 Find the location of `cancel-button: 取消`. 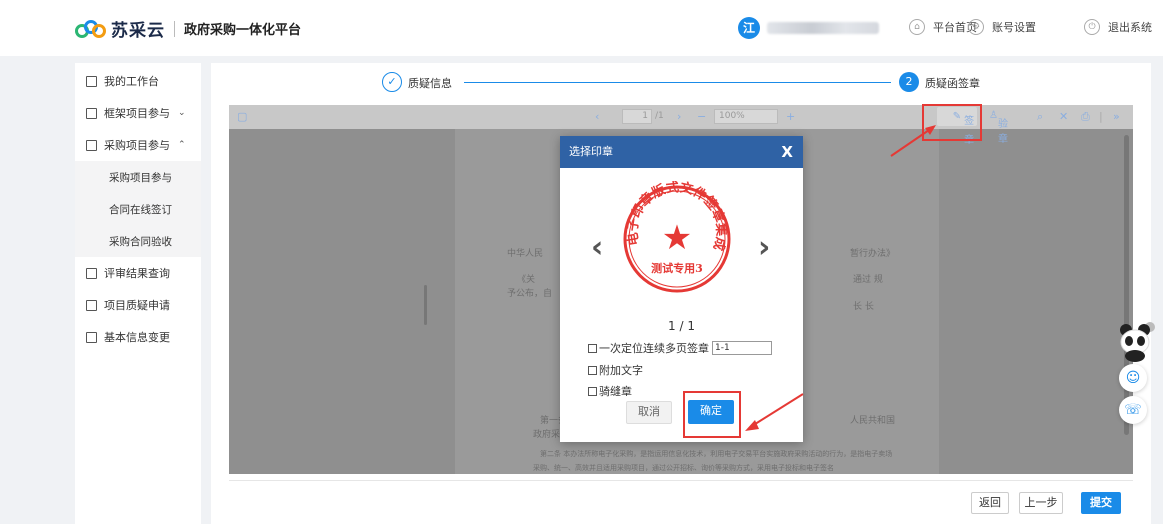

cancel-button: 取消 is located at coordinates (649, 412).